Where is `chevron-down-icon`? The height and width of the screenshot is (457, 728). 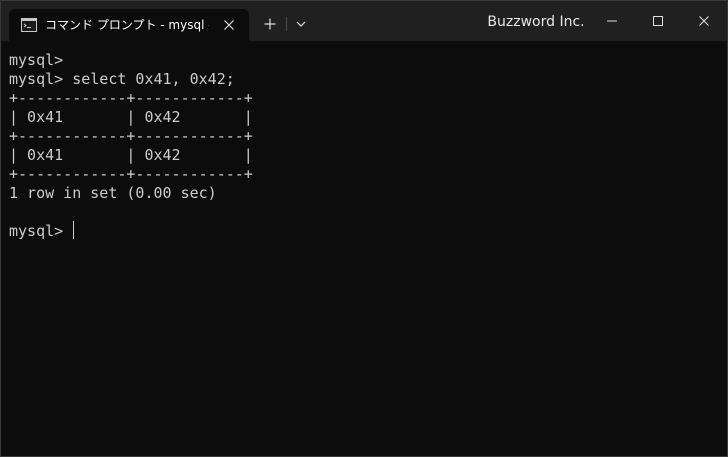 chevron-down-icon is located at coordinates (301, 24).